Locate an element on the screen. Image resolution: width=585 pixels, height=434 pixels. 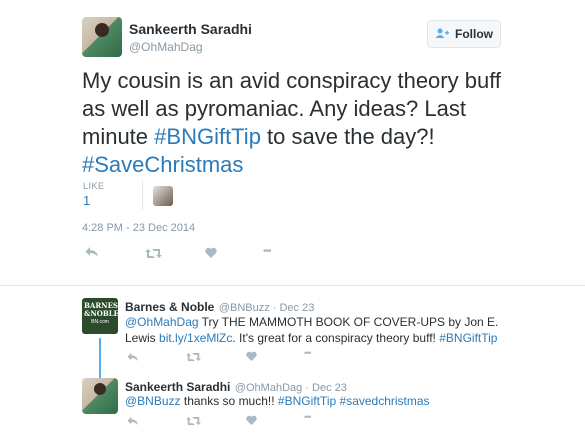
mention-link: @OhMahDag is located at coordinates (162, 322).